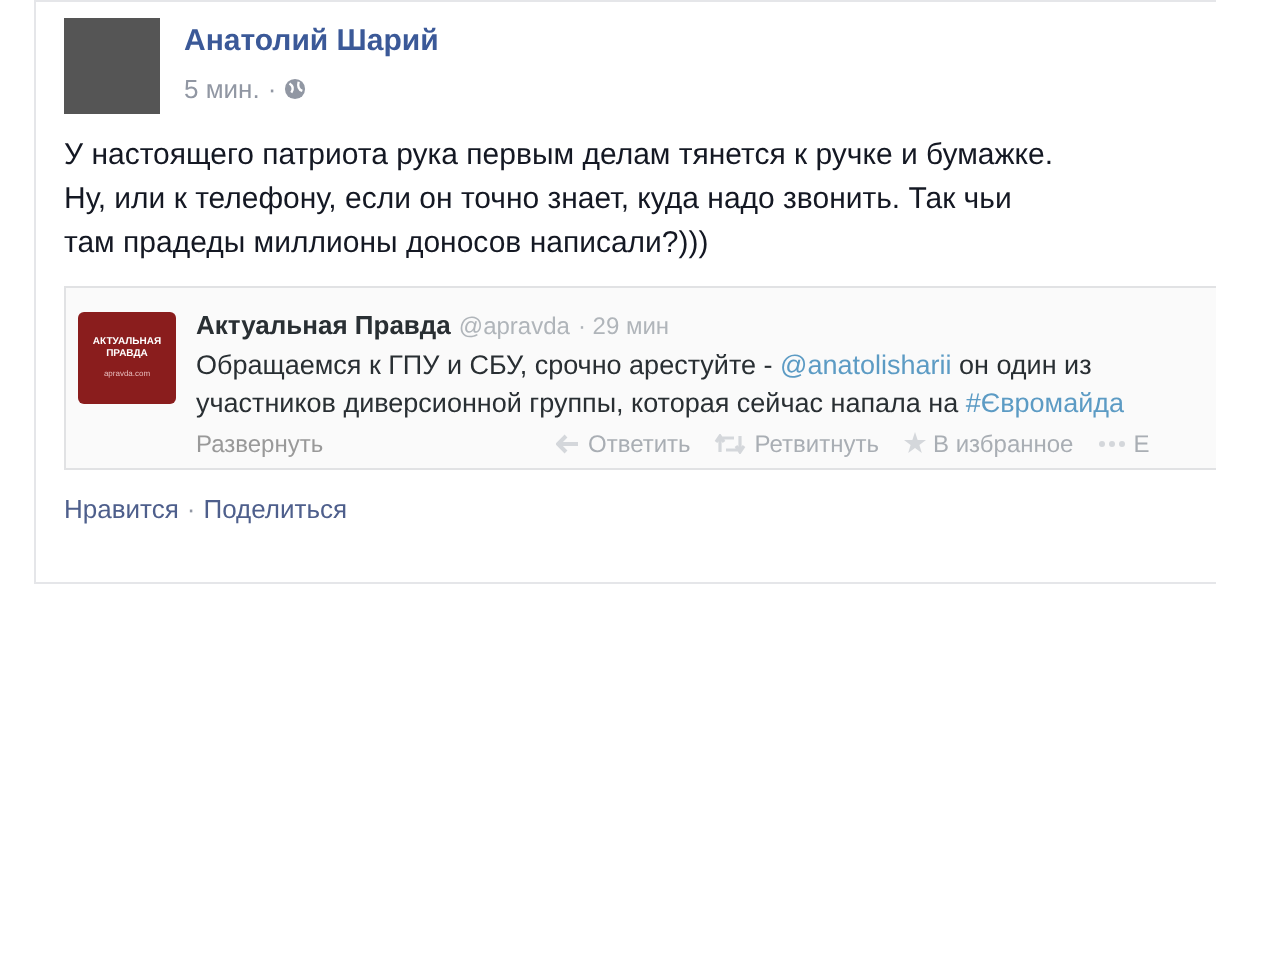 This screenshot has height=960, width=1280. What do you see at coordinates (514, 326) in the screenshot?
I see `tweet-handle: @apravda` at bounding box center [514, 326].